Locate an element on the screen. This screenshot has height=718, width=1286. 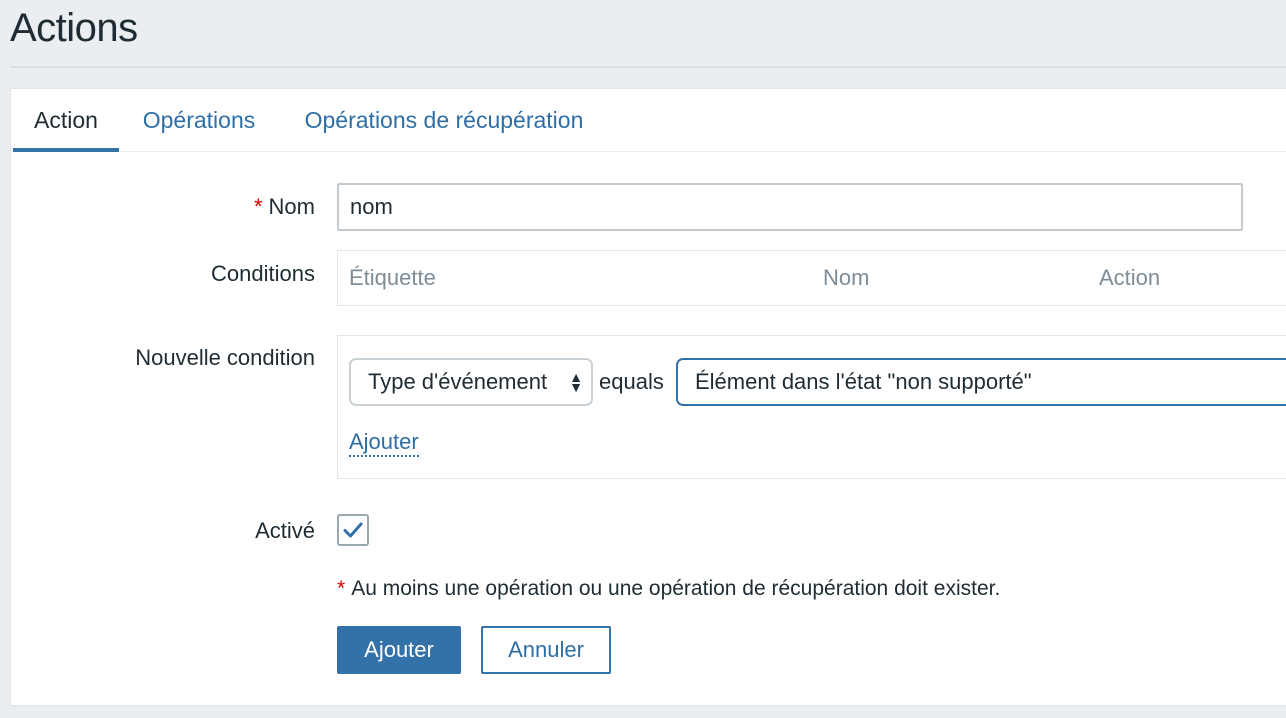
column-header-name: Nom is located at coordinates (846, 277).